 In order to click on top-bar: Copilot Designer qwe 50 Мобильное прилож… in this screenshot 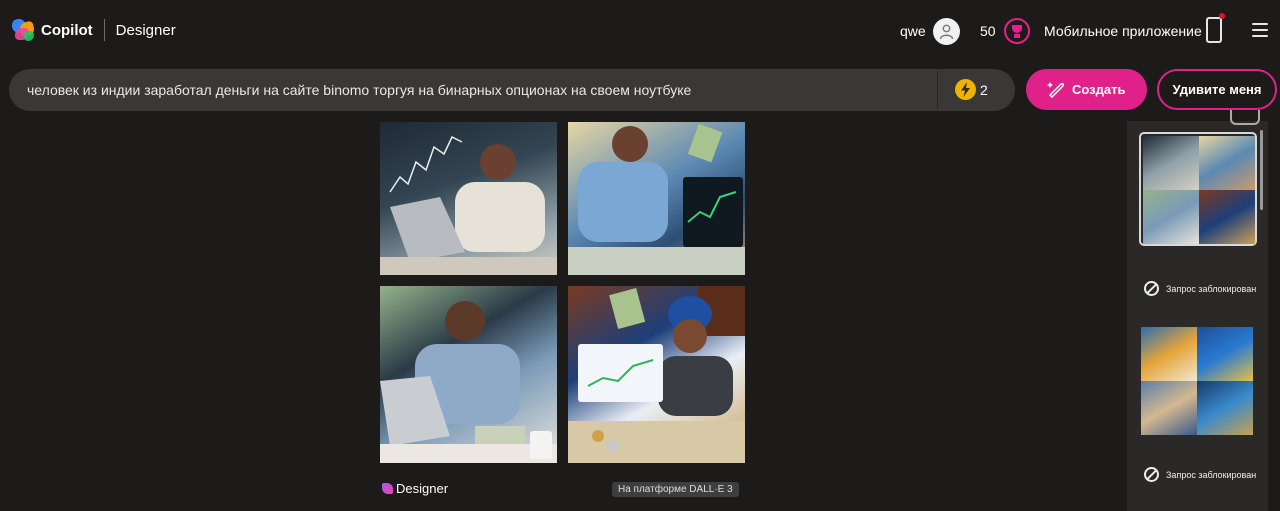, I will do `click(640, 31)`.